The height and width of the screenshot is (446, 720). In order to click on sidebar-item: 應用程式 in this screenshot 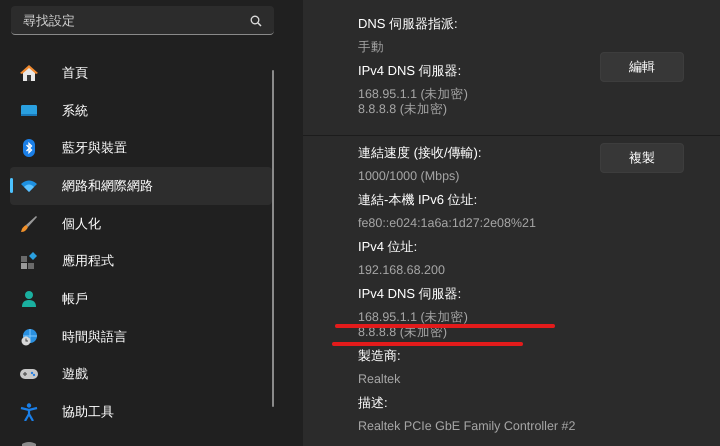, I will do `click(141, 261)`.